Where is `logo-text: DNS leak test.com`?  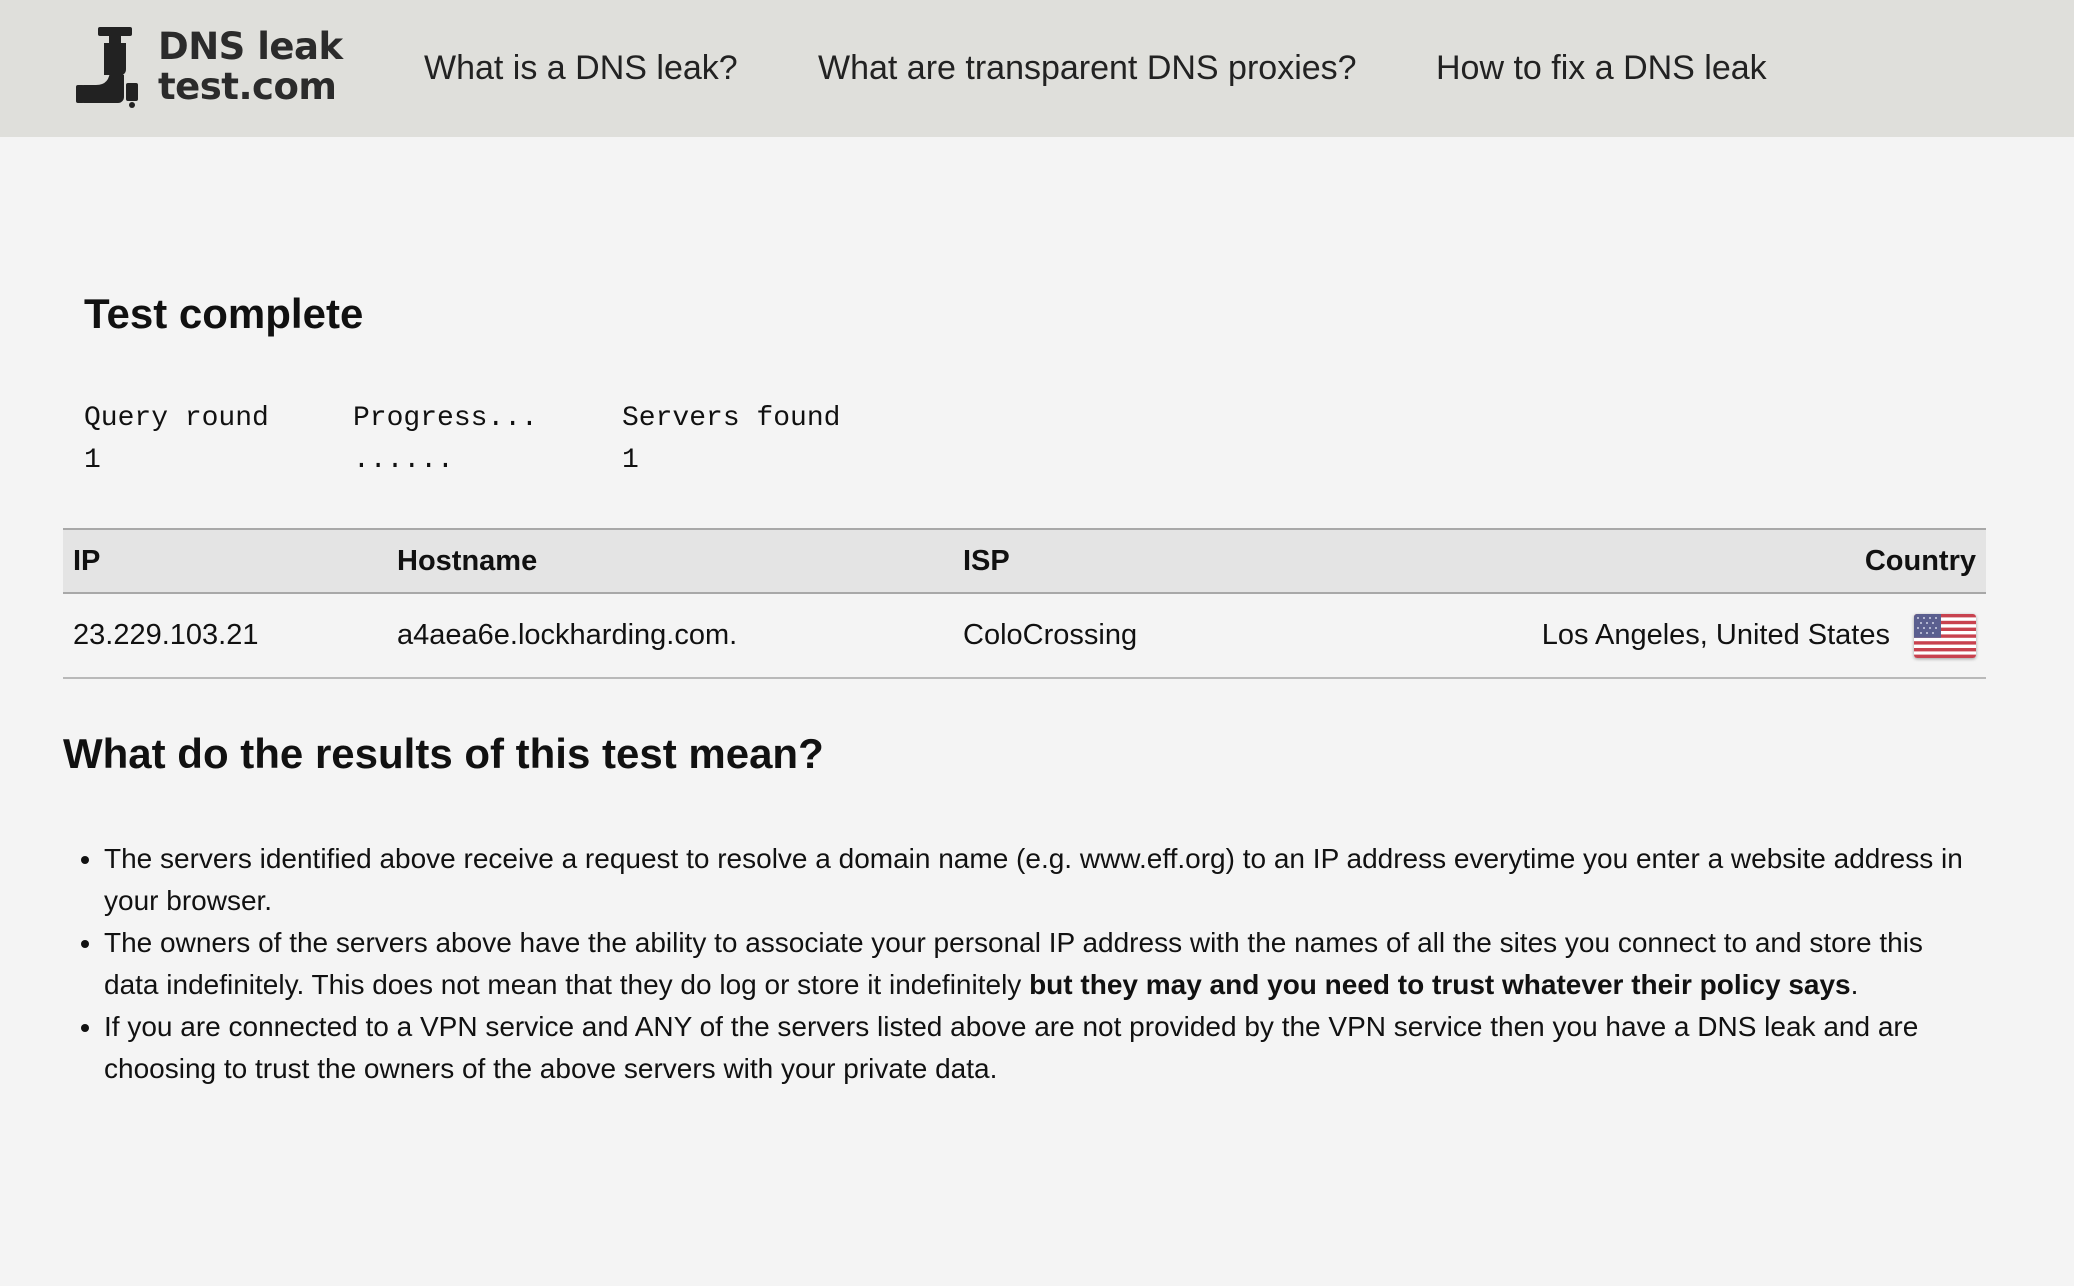
logo-text: DNS leak test.com is located at coordinates (250, 67).